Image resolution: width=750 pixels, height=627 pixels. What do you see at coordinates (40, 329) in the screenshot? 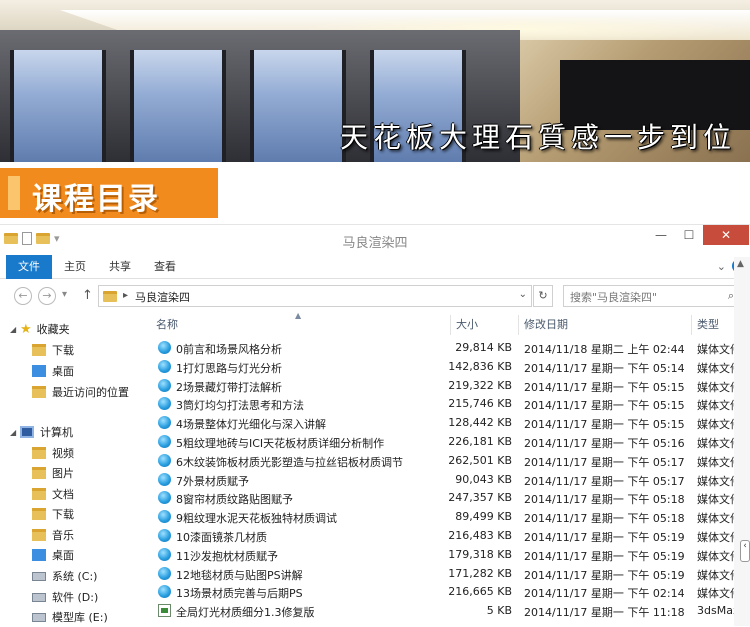
I see `sidebar-item-favorites: ◢ ★ 收藏夹` at bounding box center [40, 329].